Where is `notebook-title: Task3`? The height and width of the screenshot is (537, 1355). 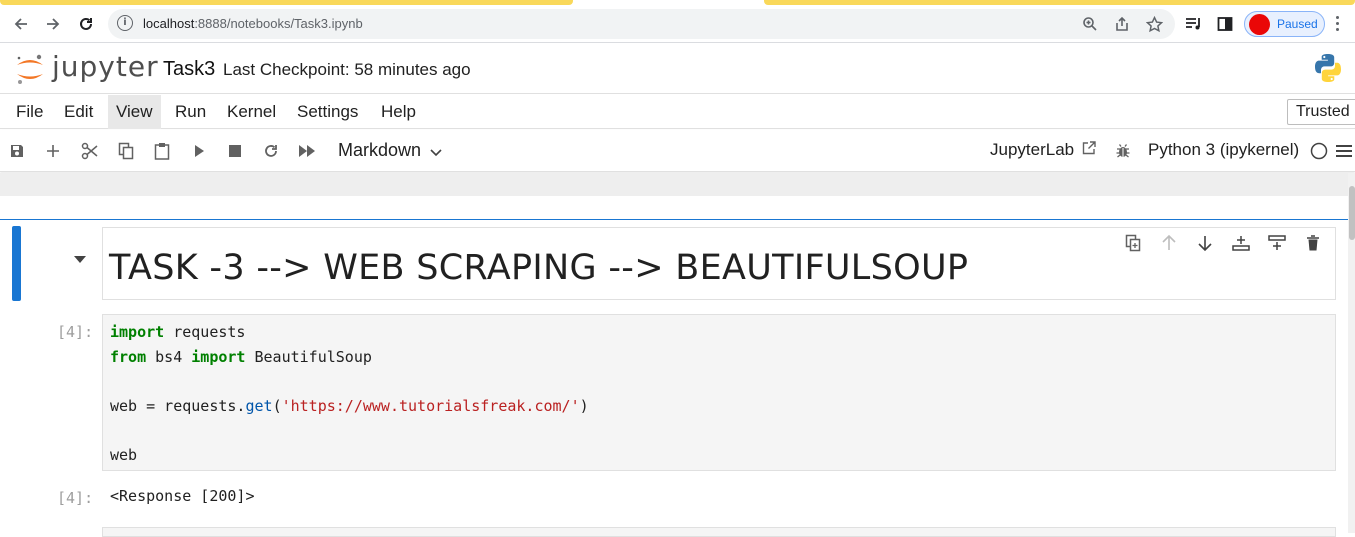
notebook-title: Task3 is located at coordinates (189, 69).